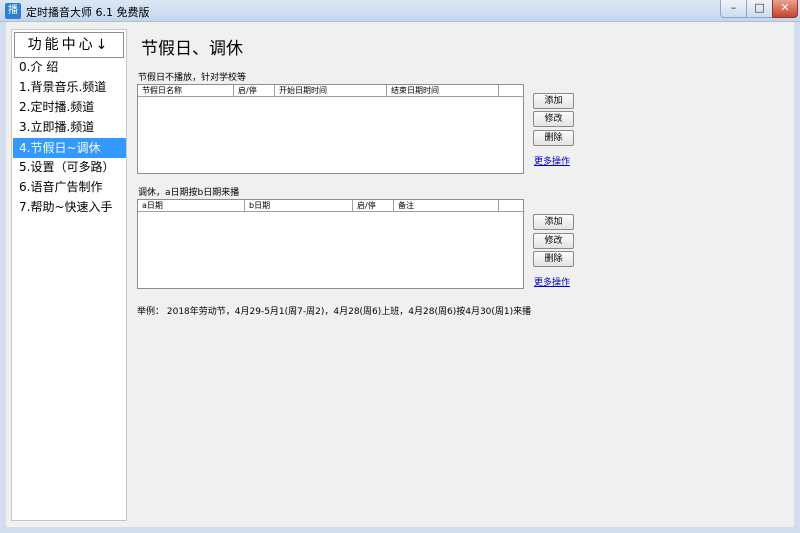  What do you see at coordinates (553, 222) in the screenshot?
I see `swap-add-button: 添加` at bounding box center [553, 222].